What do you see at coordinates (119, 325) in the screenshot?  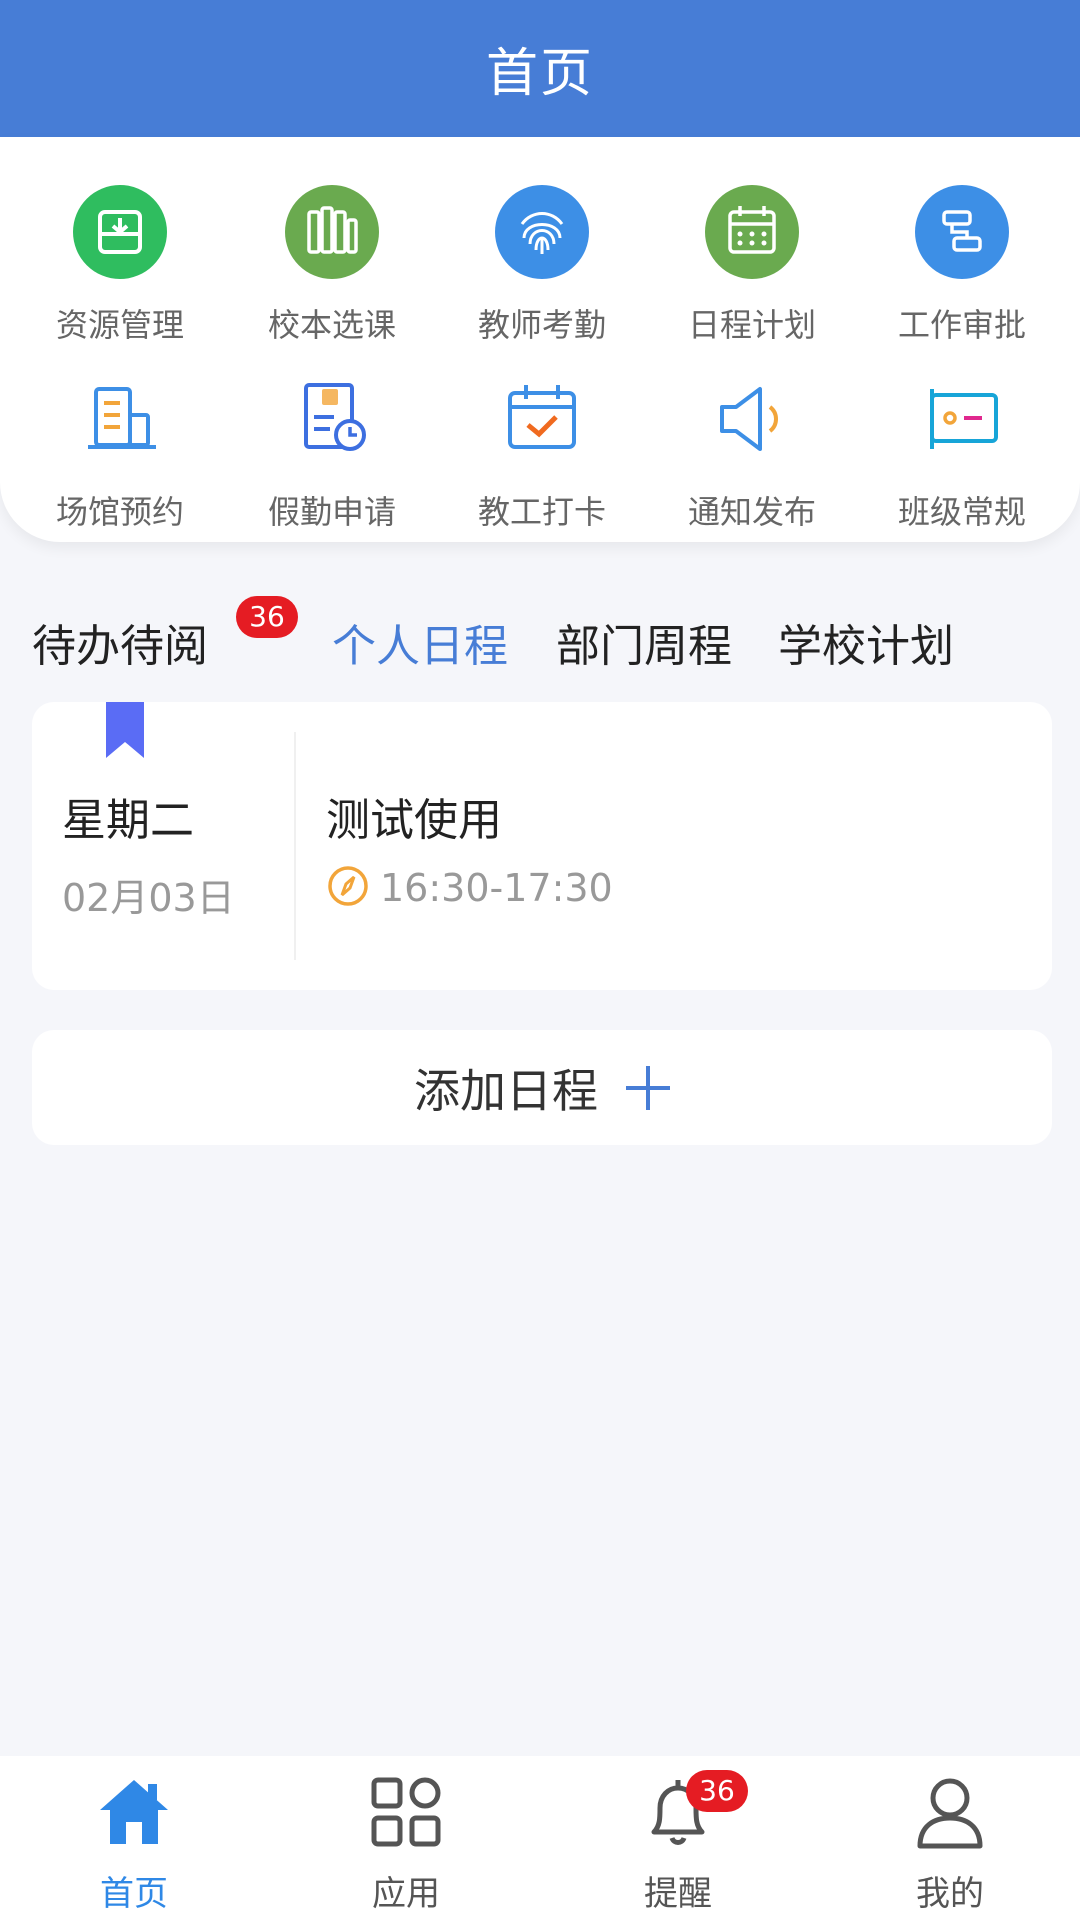 I see `app-label: 资源管理` at bounding box center [119, 325].